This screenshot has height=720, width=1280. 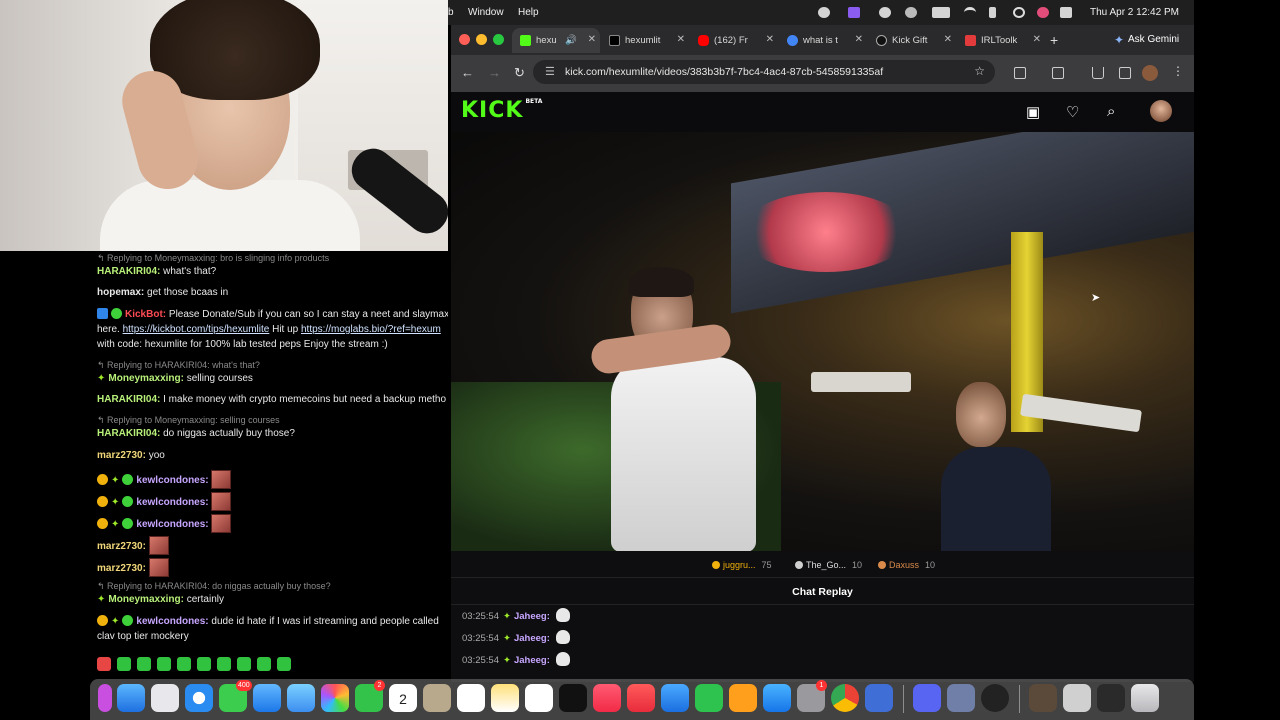 I want to click on bookmark-star-icon: ☆, so click(x=979, y=71).